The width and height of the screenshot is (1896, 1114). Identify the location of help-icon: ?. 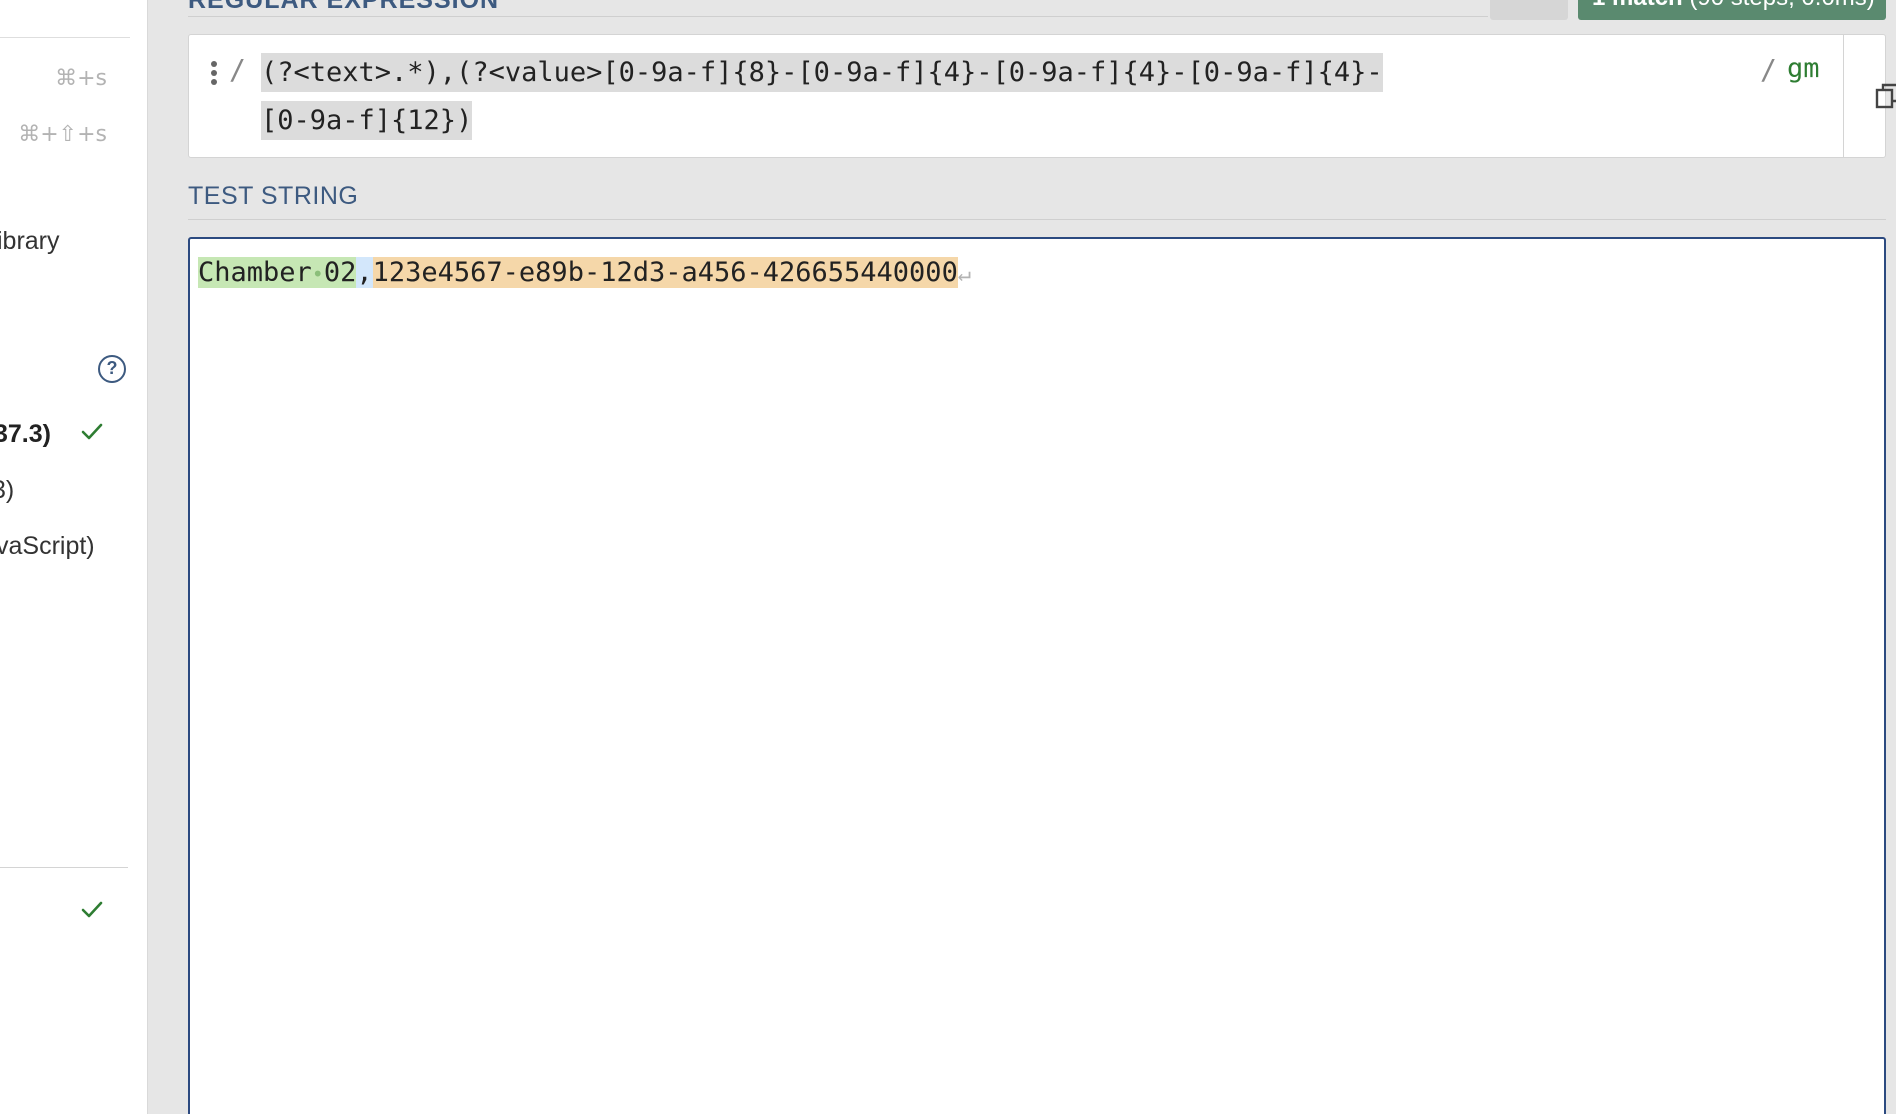
(112, 369).